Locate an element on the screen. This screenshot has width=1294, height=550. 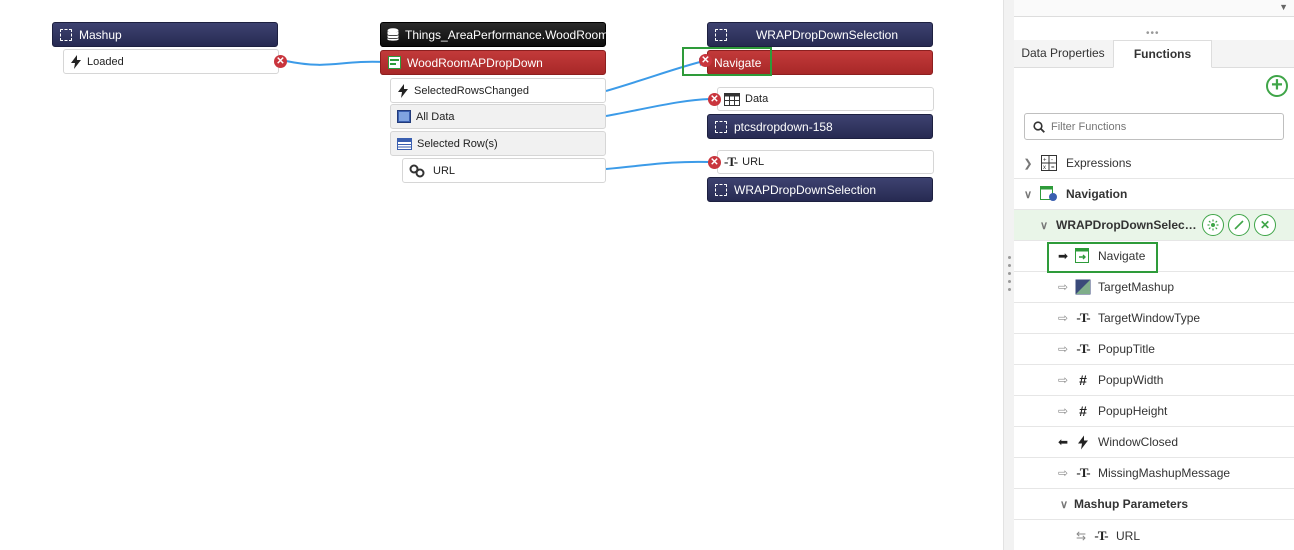
dropdown-widget-node-title: ptcsdropdown-158 is located at coordinates (783, 126).